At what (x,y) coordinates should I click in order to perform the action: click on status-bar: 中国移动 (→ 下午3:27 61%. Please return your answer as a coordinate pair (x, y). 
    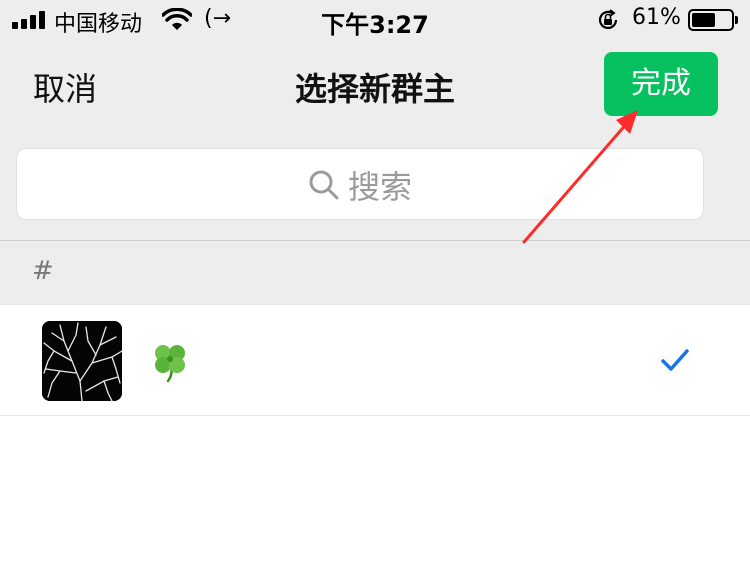
    Looking at the image, I should click on (375, 20).